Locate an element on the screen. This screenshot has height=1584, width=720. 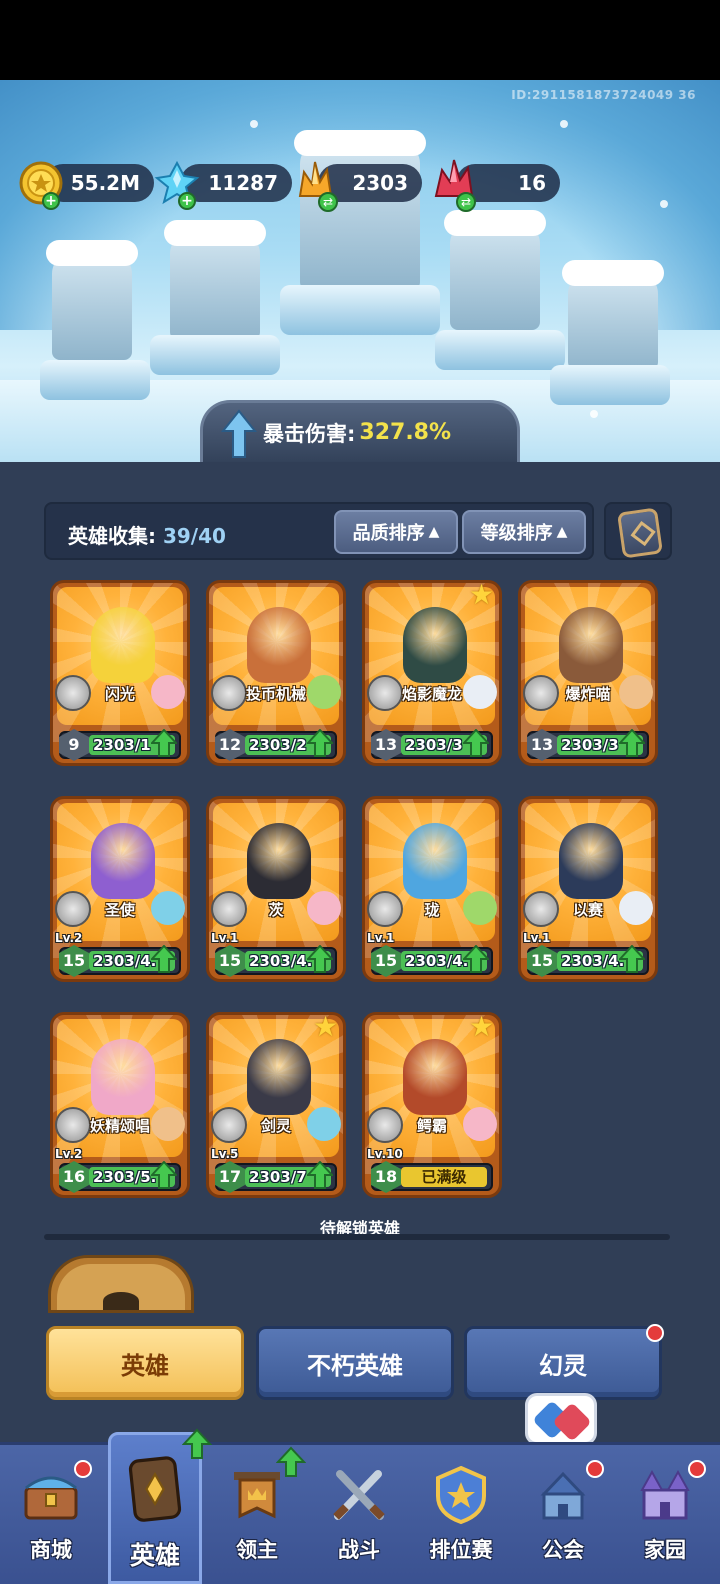
shard-progress-text: 2303/7 is located at coordinates (278, 1177).